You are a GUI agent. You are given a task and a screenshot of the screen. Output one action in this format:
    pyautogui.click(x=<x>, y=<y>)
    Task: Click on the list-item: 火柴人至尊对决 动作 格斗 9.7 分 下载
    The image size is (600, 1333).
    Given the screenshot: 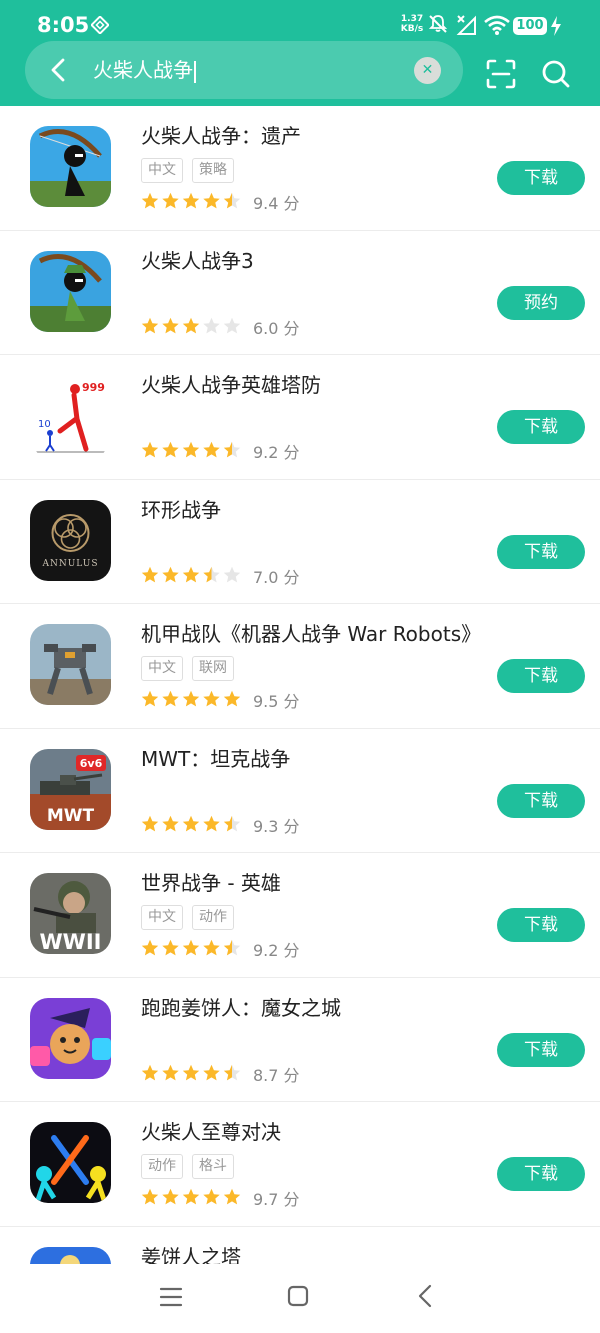 What is the action you would take?
    pyautogui.click(x=300, y=1164)
    